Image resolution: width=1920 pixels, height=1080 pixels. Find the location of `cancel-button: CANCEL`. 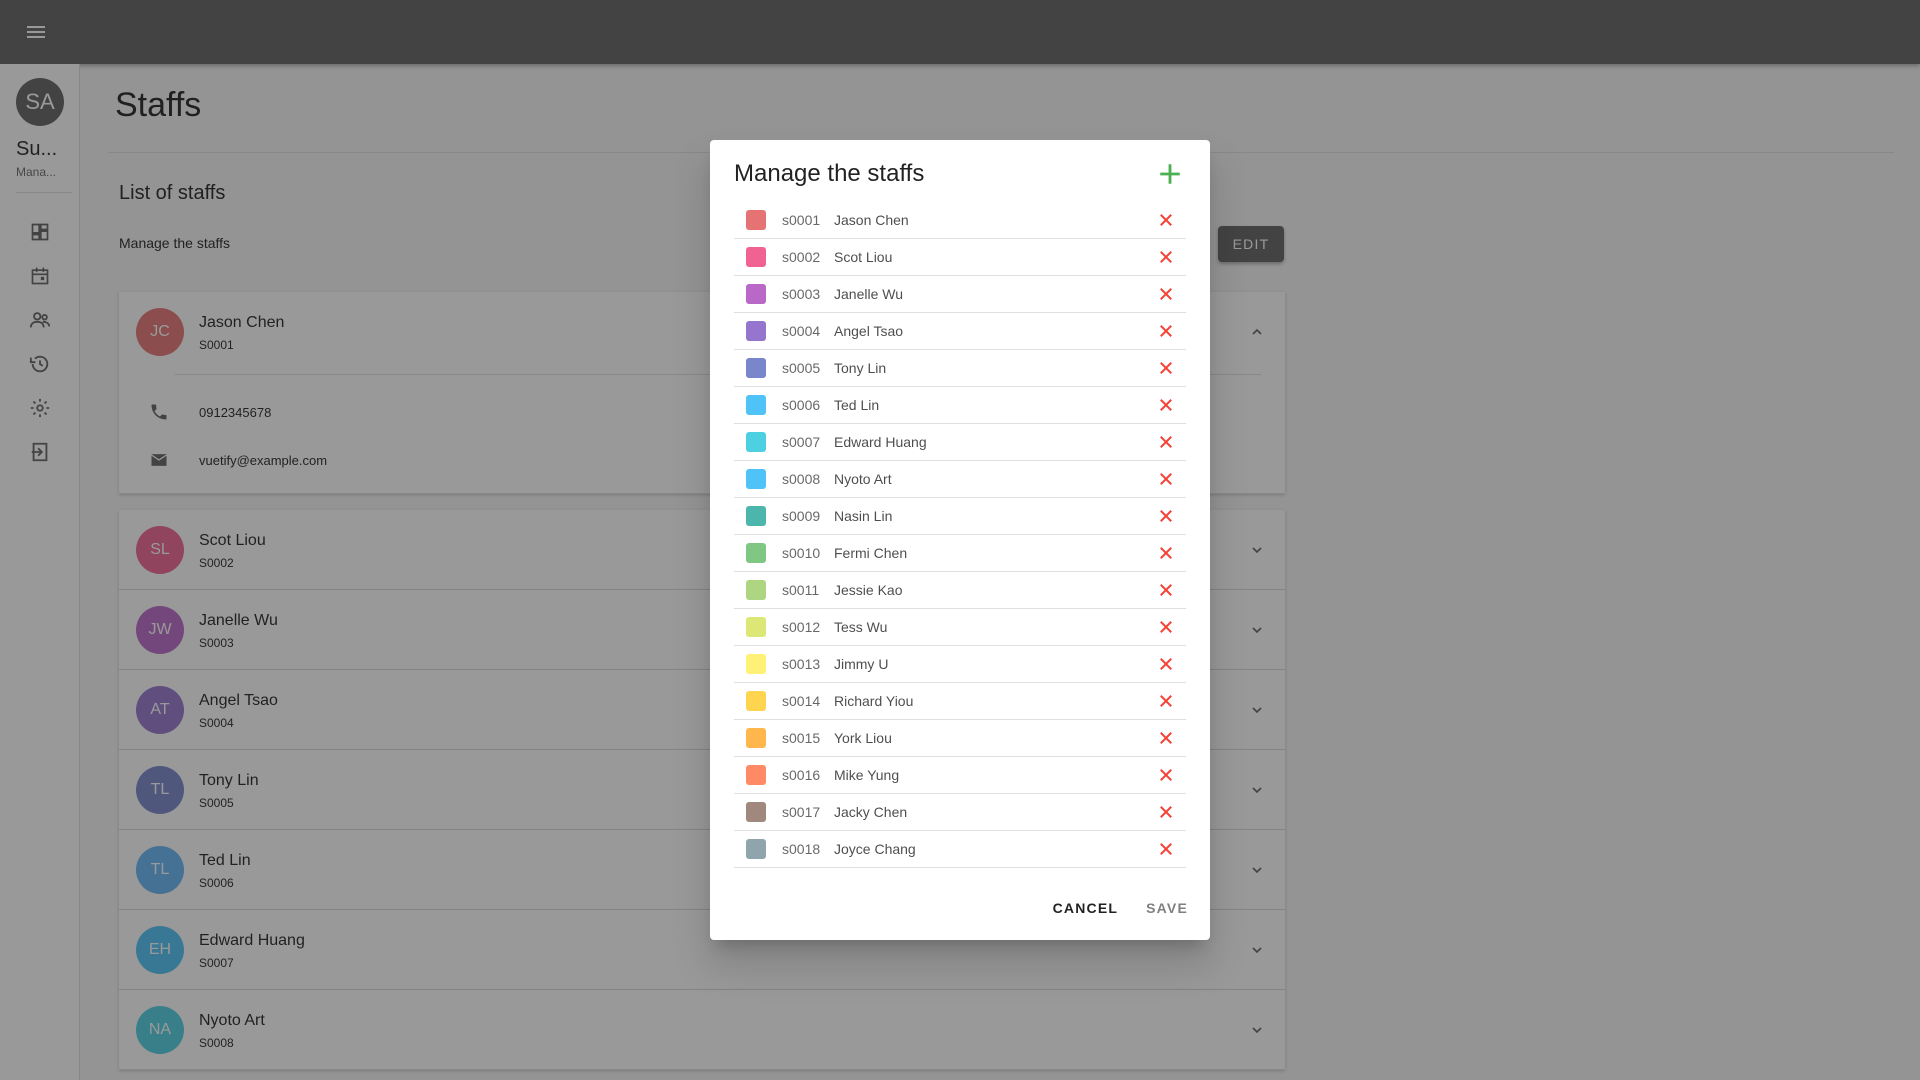

cancel-button: CANCEL is located at coordinates (1086, 908).